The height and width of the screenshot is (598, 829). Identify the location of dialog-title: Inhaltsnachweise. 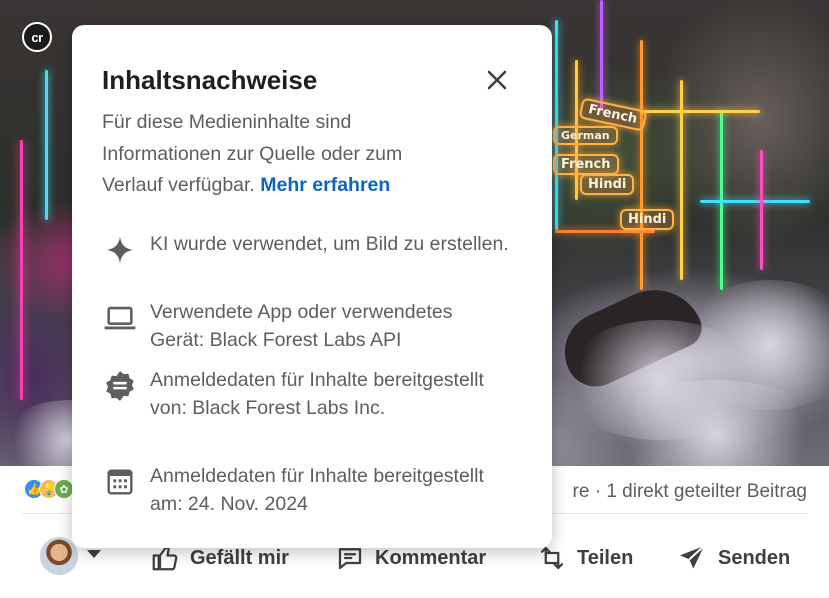
(210, 80).